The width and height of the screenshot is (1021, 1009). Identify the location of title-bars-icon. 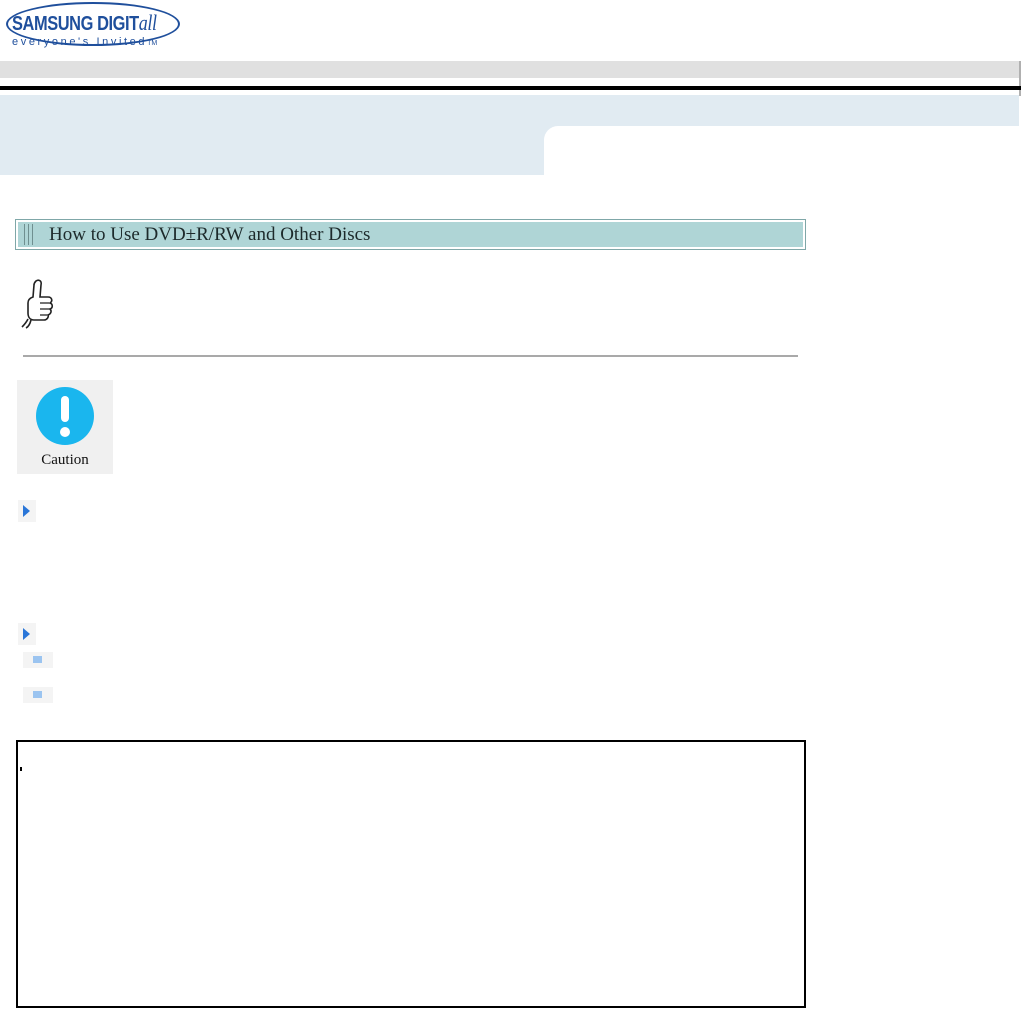
(31, 234).